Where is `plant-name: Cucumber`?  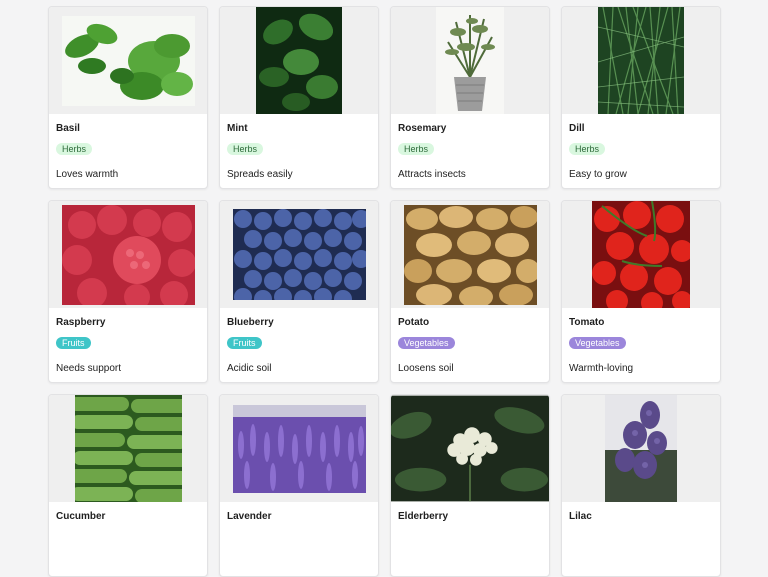 plant-name: Cucumber is located at coordinates (81, 516).